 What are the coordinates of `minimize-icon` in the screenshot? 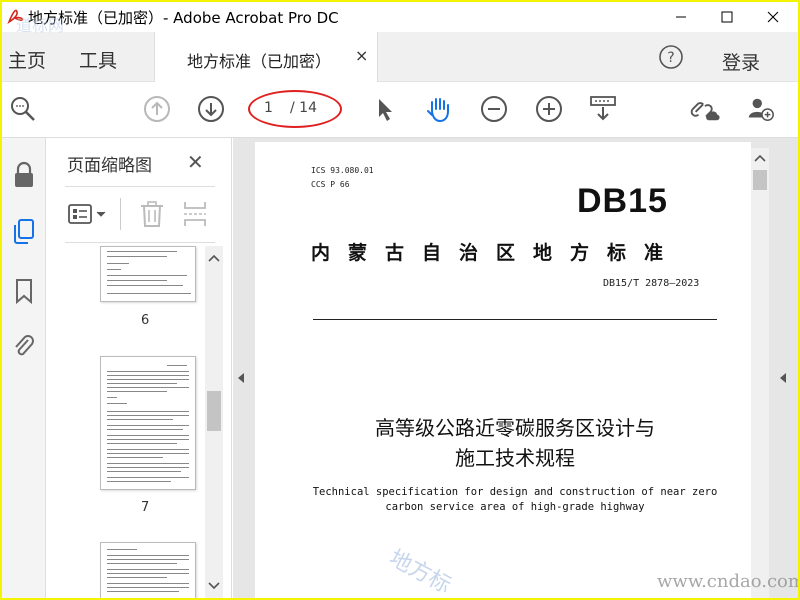 It's located at (681, 17).